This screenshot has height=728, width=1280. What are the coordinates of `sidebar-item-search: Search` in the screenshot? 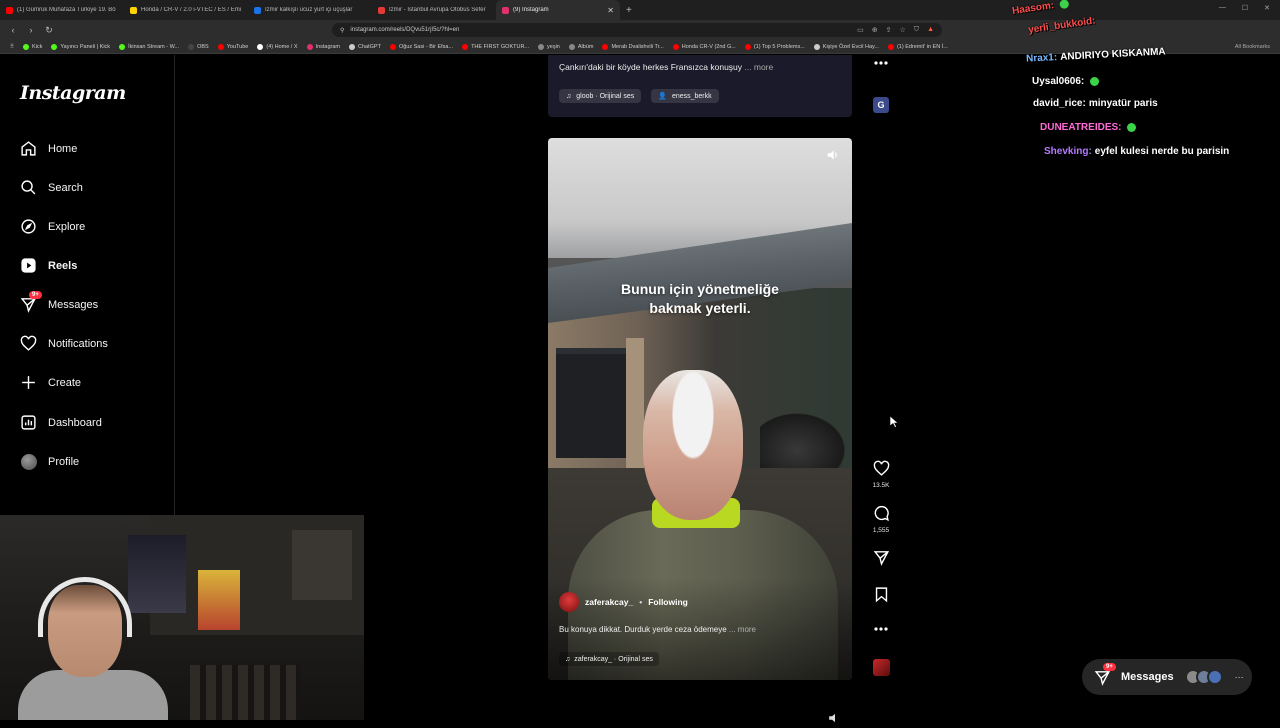 It's located at (51, 187).